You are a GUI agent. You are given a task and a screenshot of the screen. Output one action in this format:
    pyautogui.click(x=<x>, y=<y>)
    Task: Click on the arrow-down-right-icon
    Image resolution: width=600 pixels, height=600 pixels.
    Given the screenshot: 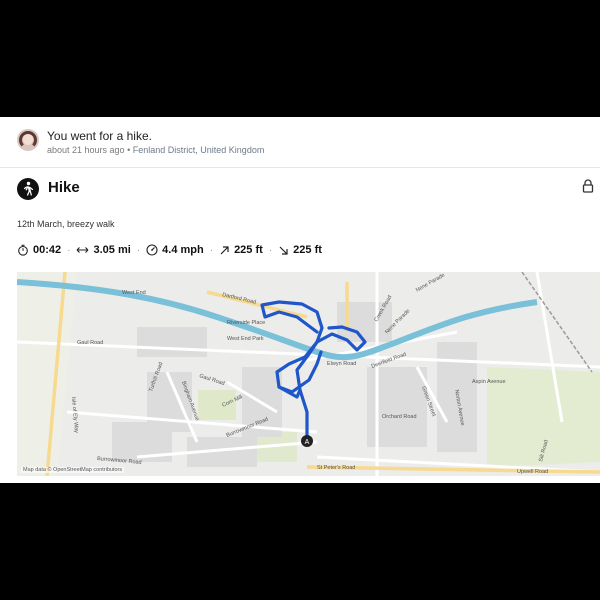 What is the action you would take?
    pyautogui.click(x=283, y=250)
    